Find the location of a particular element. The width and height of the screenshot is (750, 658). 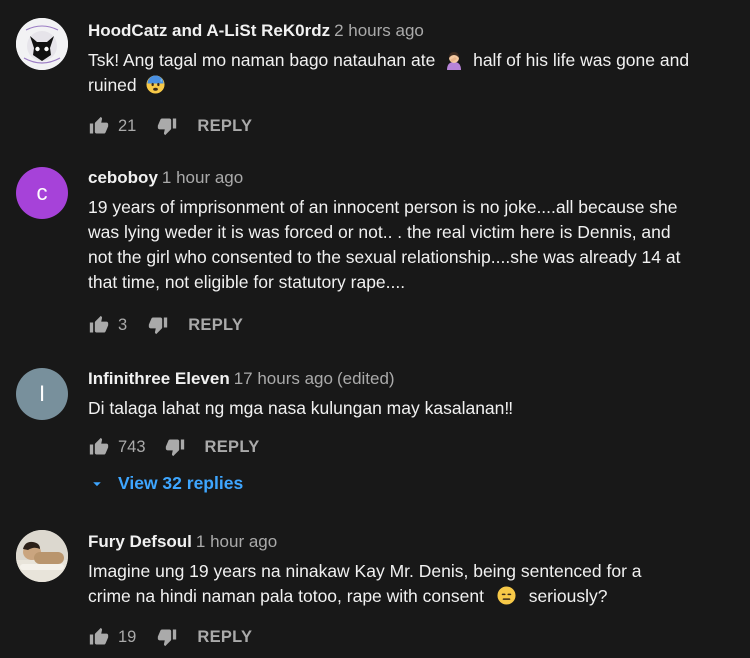

comment-actions: 3 REPLY is located at coordinates (165, 325).